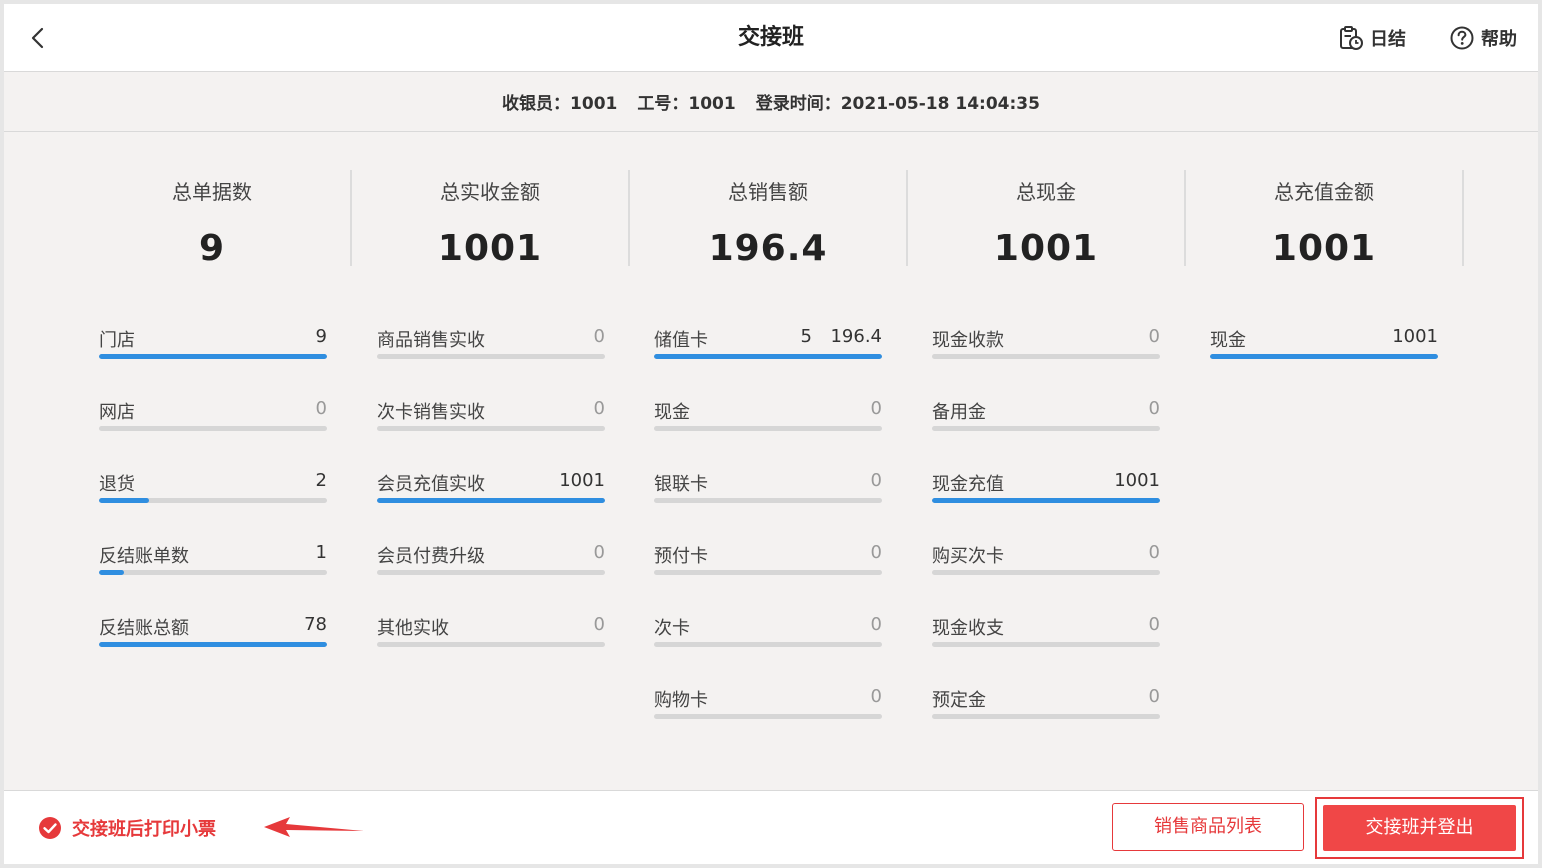 The height and width of the screenshot is (868, 1542). I want to click on detail-item: 预定金 0, so click(1046, 718).